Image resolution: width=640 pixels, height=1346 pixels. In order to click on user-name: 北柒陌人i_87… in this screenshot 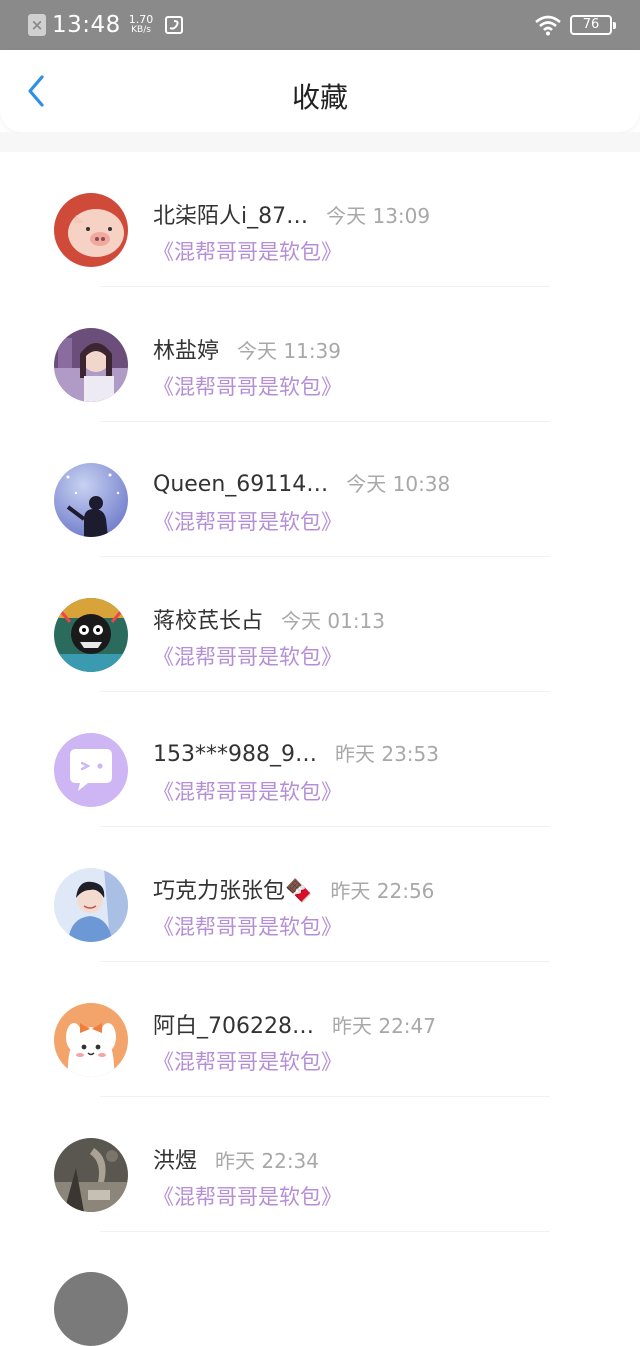, I will do `click(230, 214)`.